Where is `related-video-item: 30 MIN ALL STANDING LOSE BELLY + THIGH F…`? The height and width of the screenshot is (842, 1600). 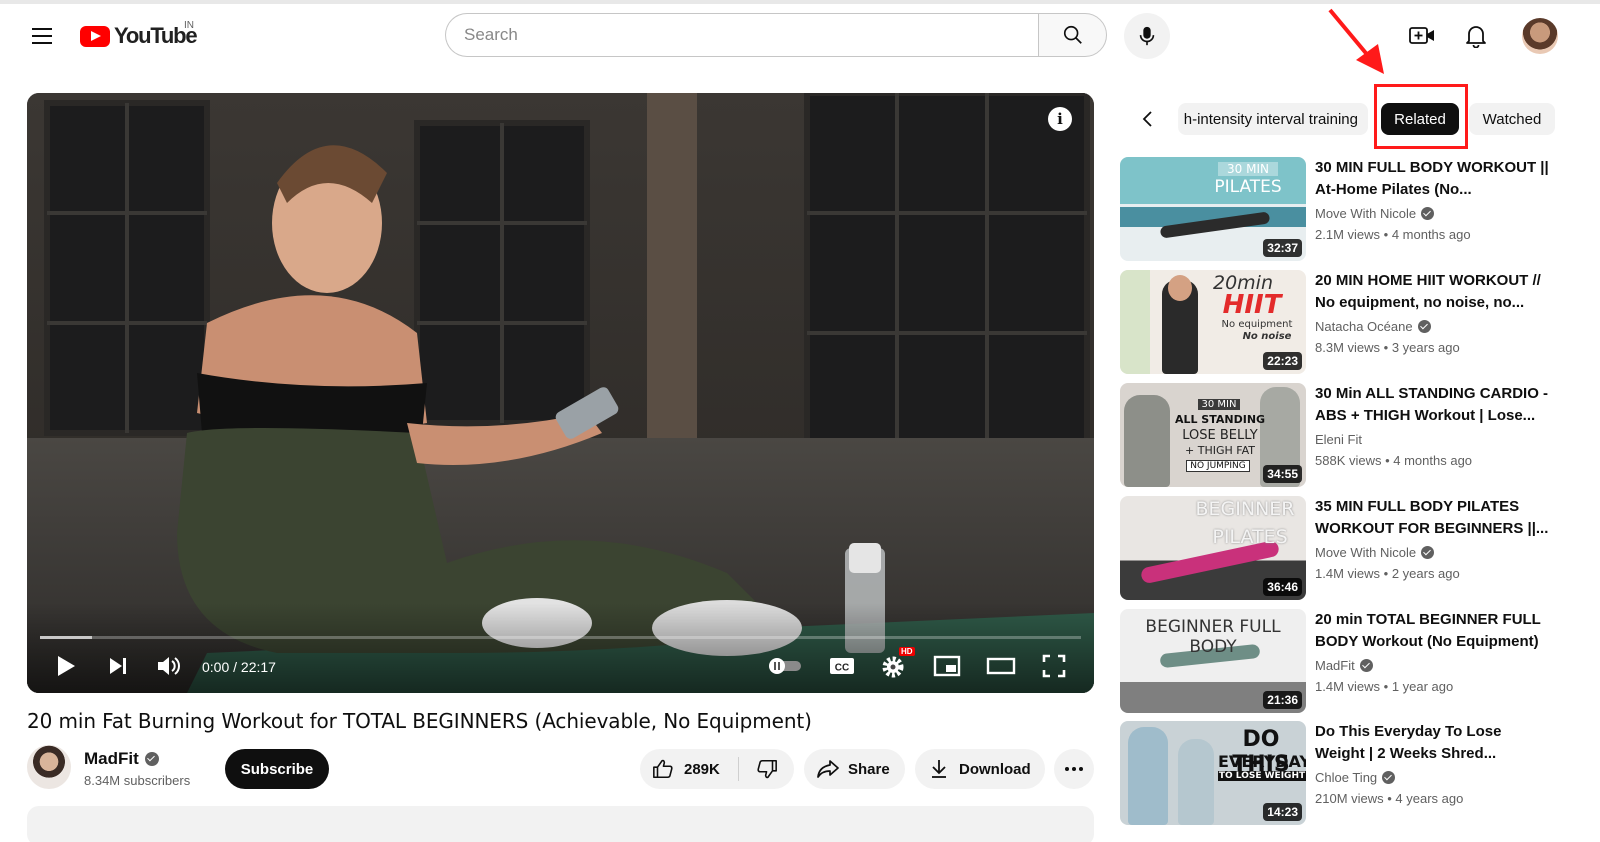
related-video-item: 30 MIN ALL STANDING LOSE BELLY + THIGH F… is located at coordinates (1340, 435).